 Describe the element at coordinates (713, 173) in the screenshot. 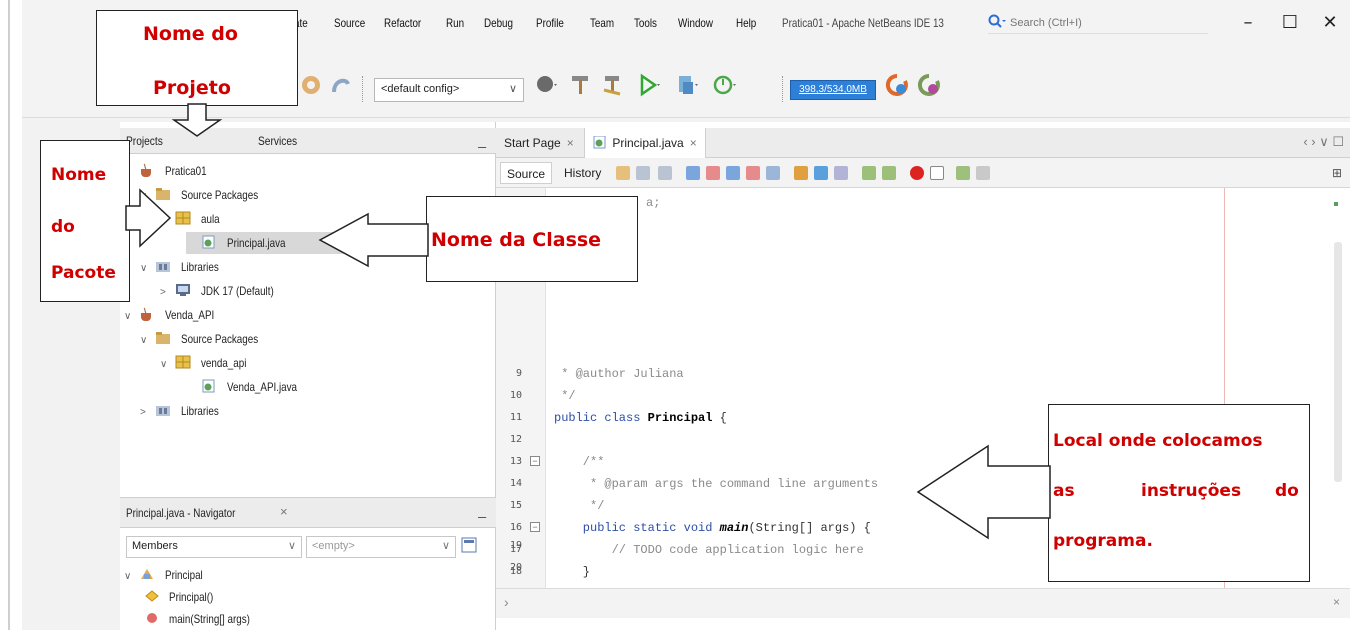

I see `find-previous-icon` at that location.